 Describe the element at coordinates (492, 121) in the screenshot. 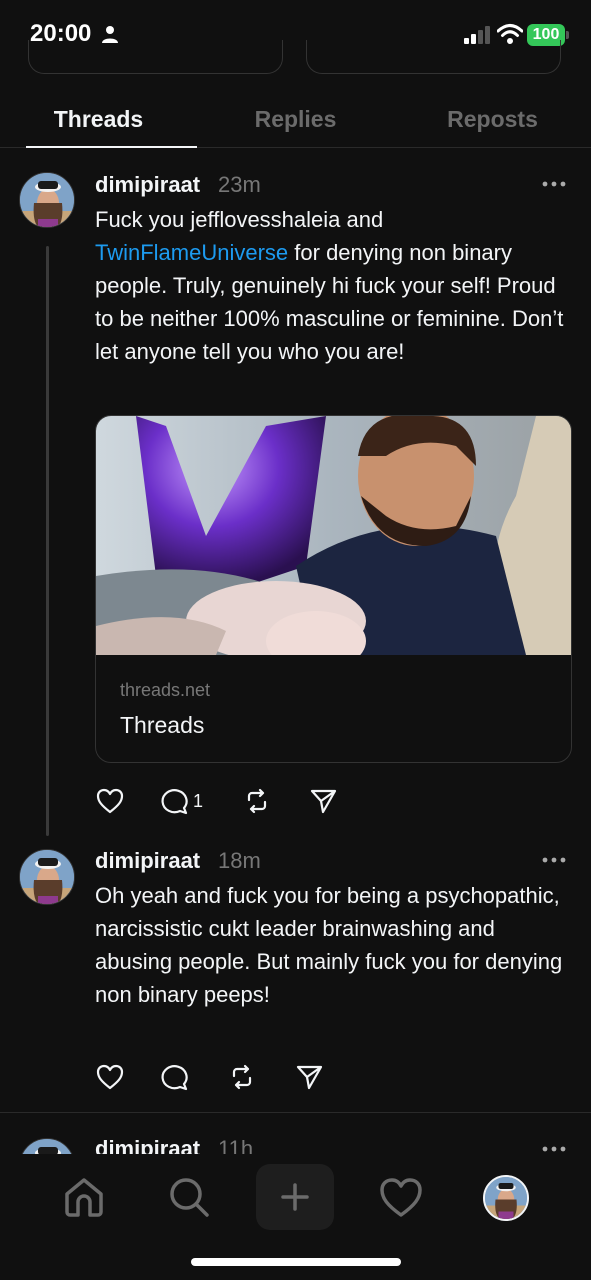

I see `tab-reposts: Reposts` at that location.